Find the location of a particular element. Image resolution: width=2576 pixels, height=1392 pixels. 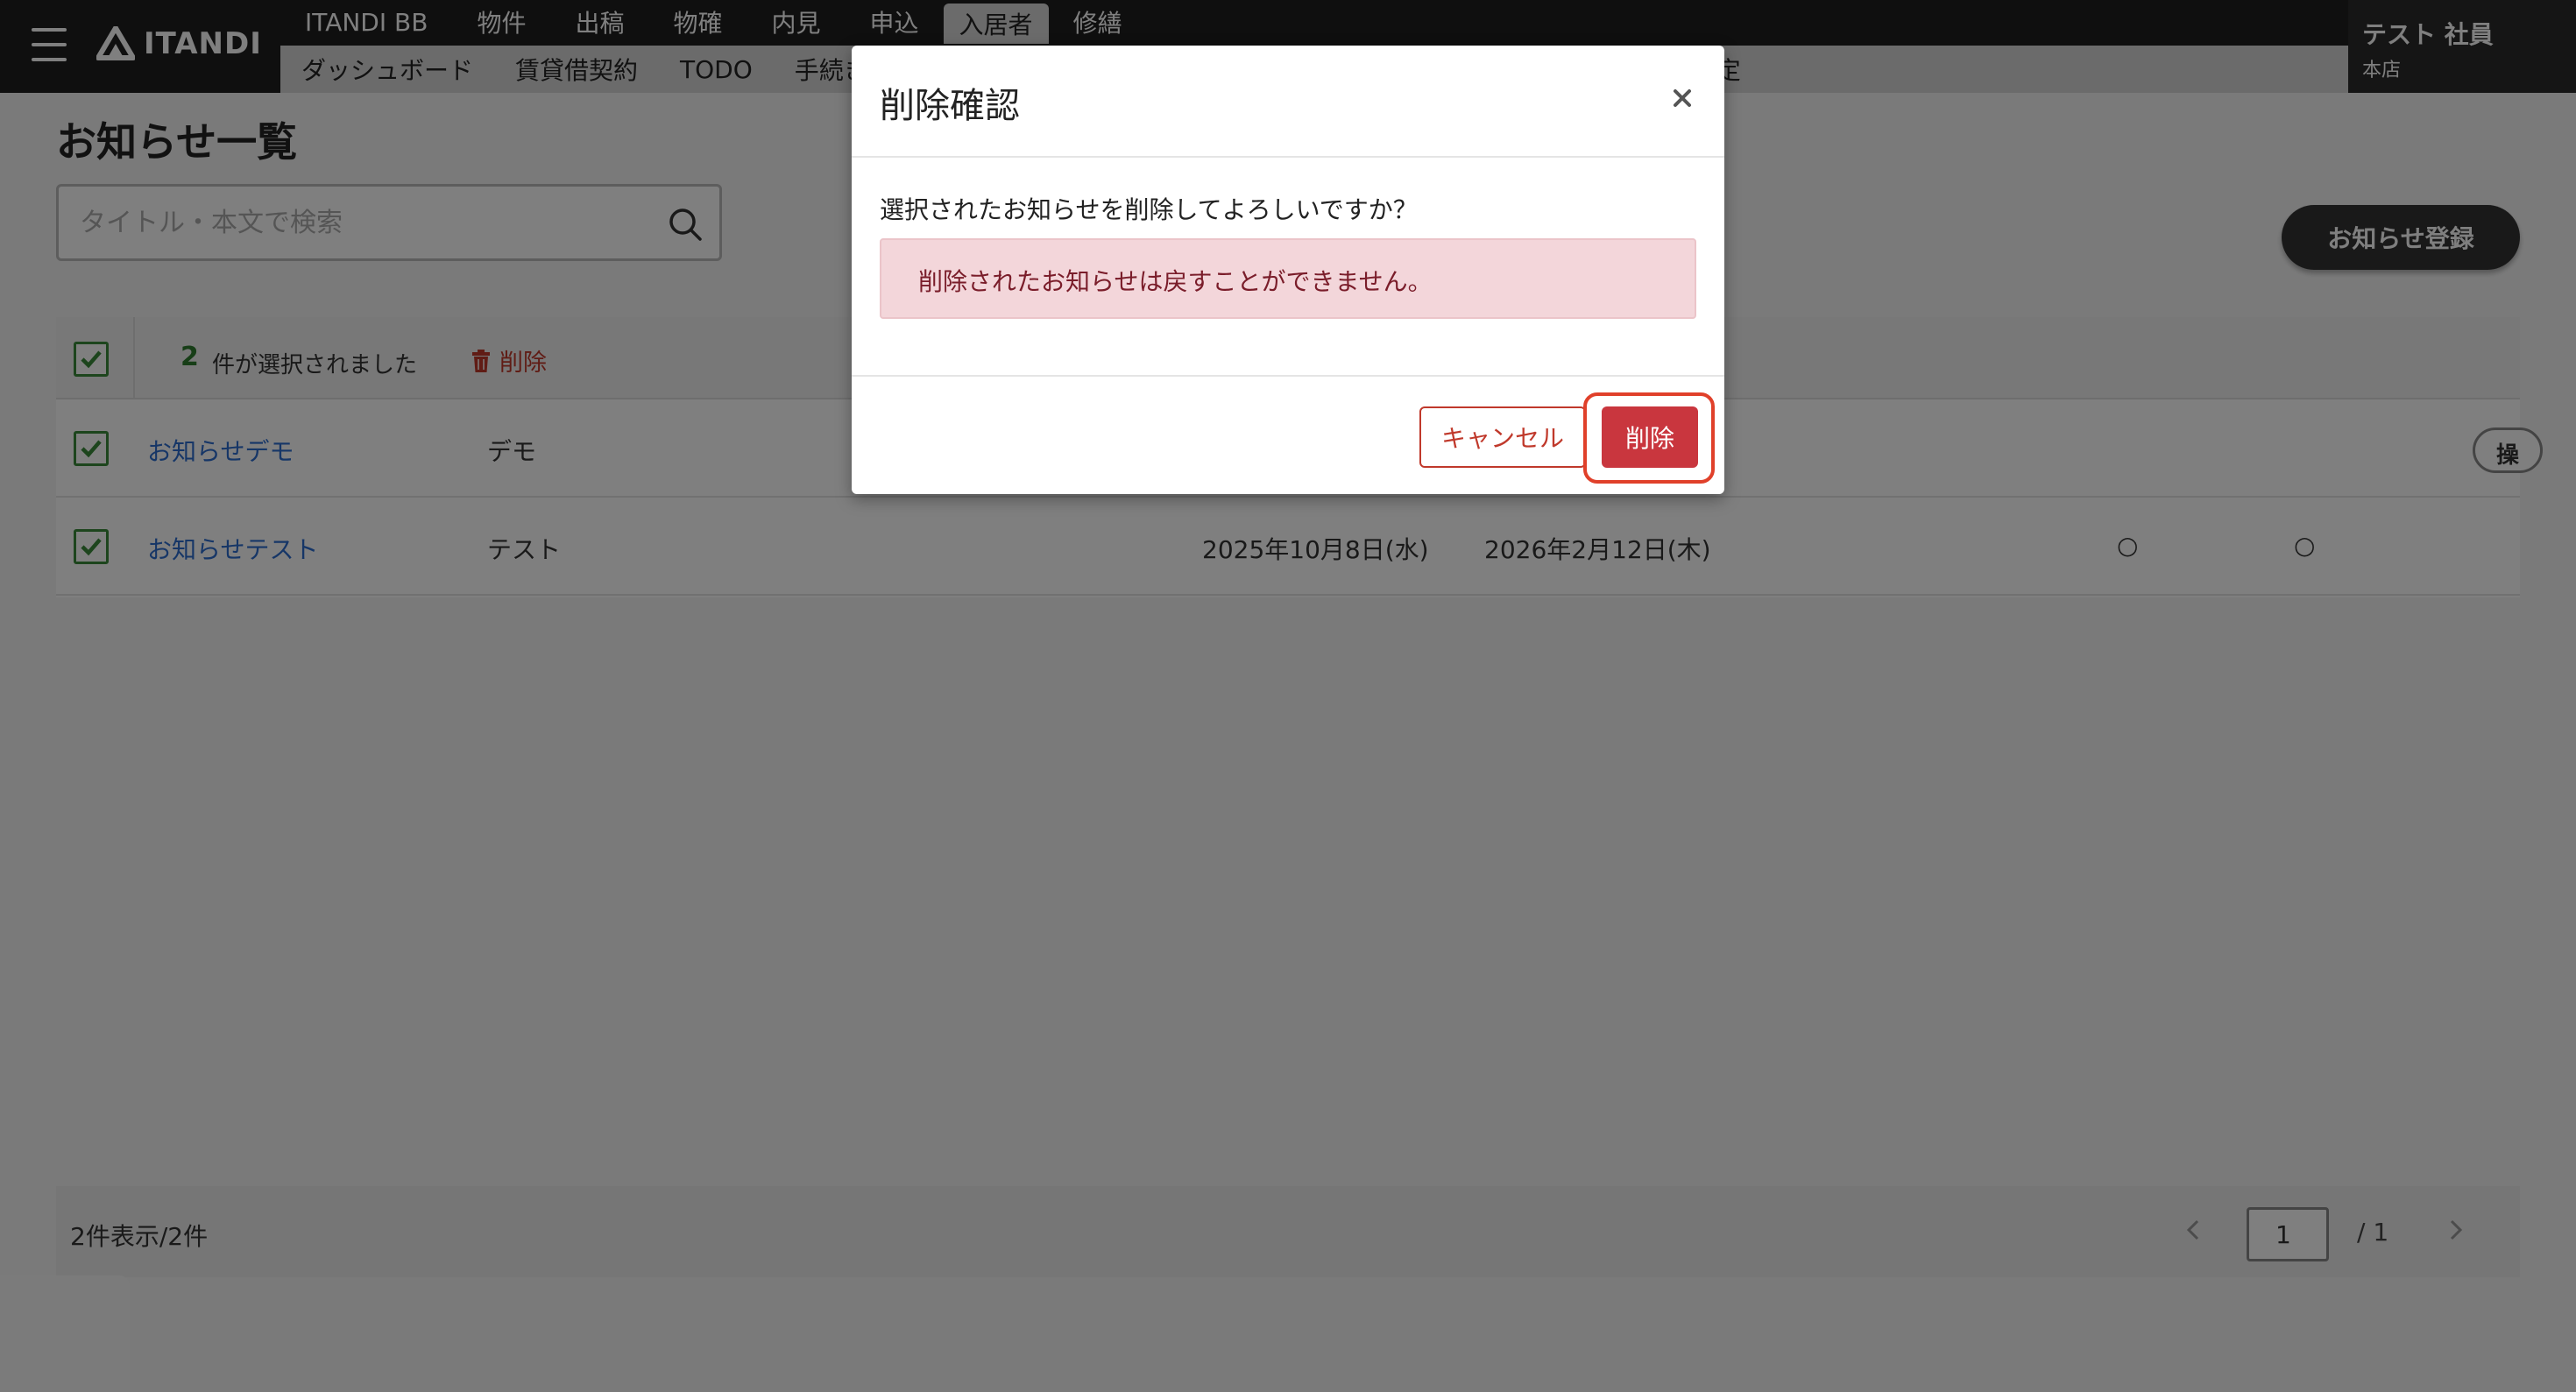

modal-title: 削除確認 is located at coordinates (950, 106).